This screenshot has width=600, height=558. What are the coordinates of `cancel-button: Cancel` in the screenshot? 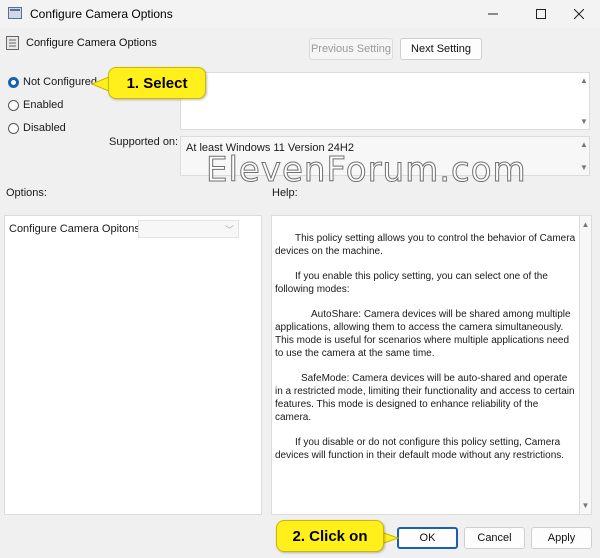 It's located at (494, 538).